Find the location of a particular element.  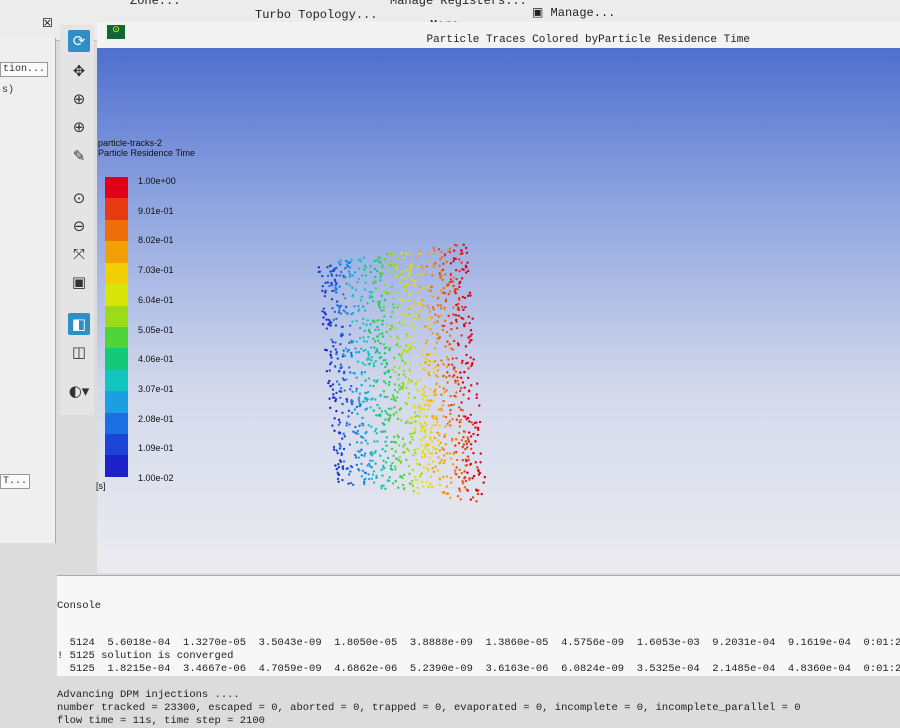

panel-label: s) is located at coordinates (8, 90).